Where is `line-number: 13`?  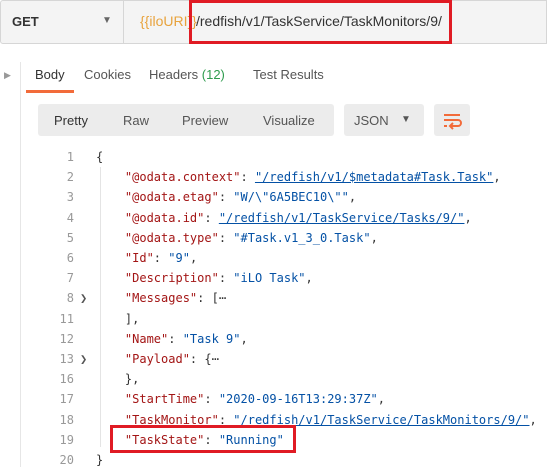 line-number: 13 is located at coordinates (66, 359).